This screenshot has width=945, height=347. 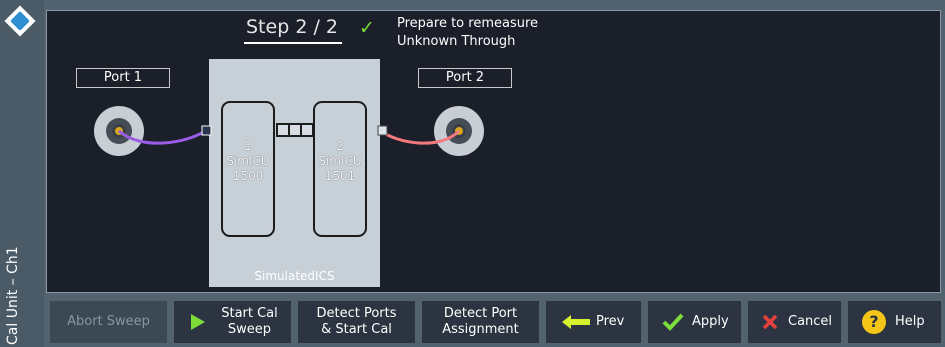 I want to click on start-cal-label: Start Cal Sweep, so click(x=249, y=322).